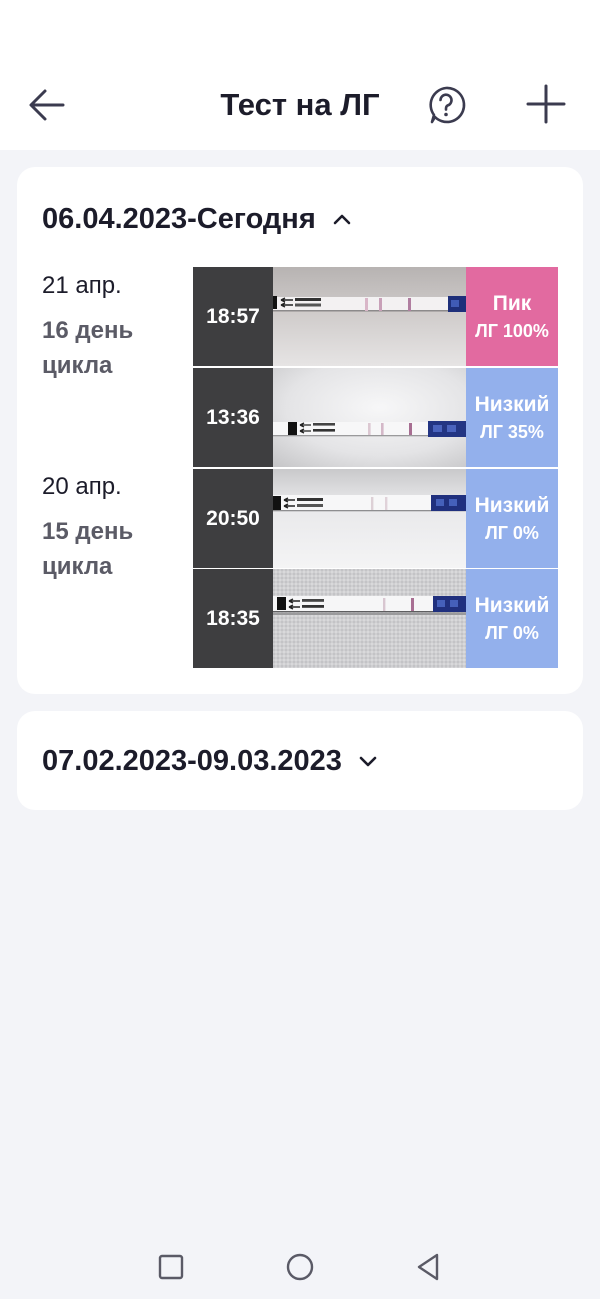 This screenshot has width=600, height=1299. I want to click on circle-icon, so click(300, 1267).